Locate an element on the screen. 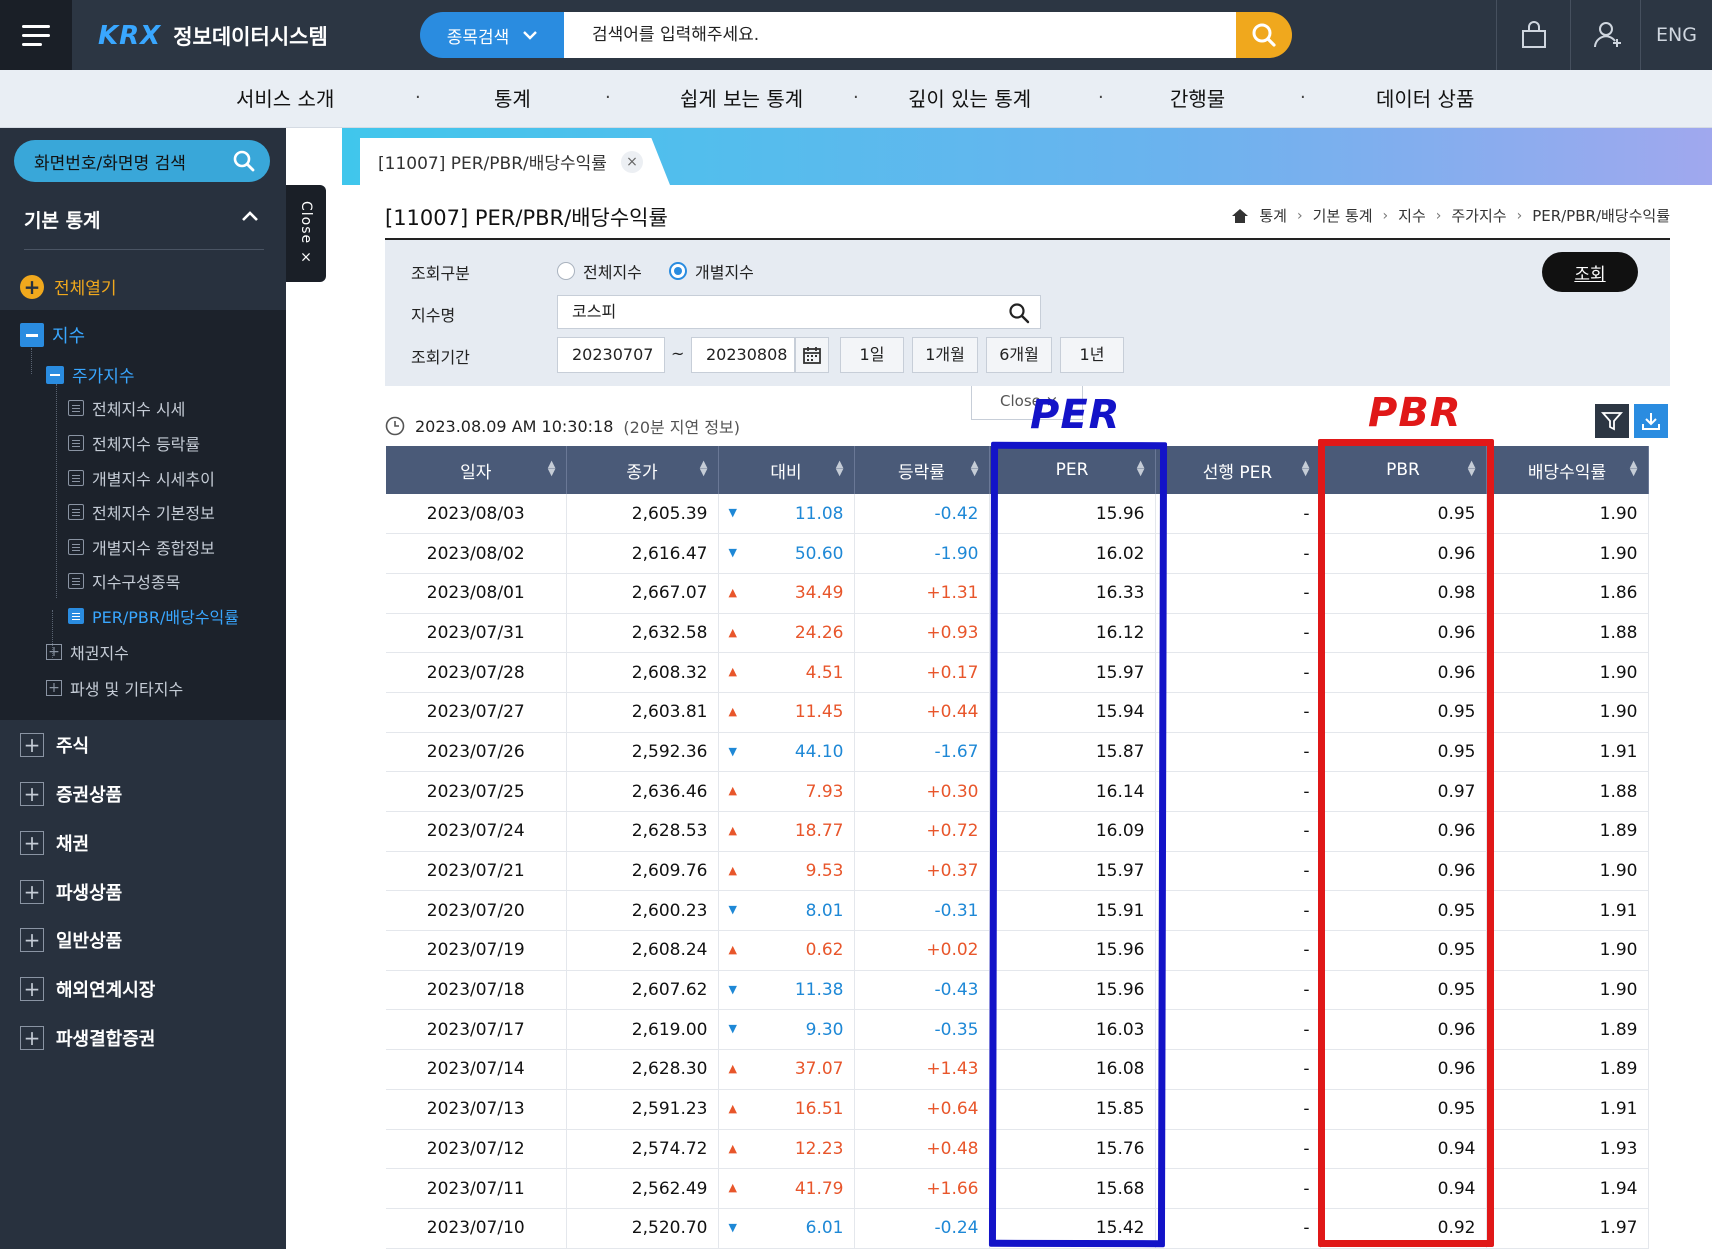  category-derivatives: + 파생상품 is located at coordinates (71, 892).